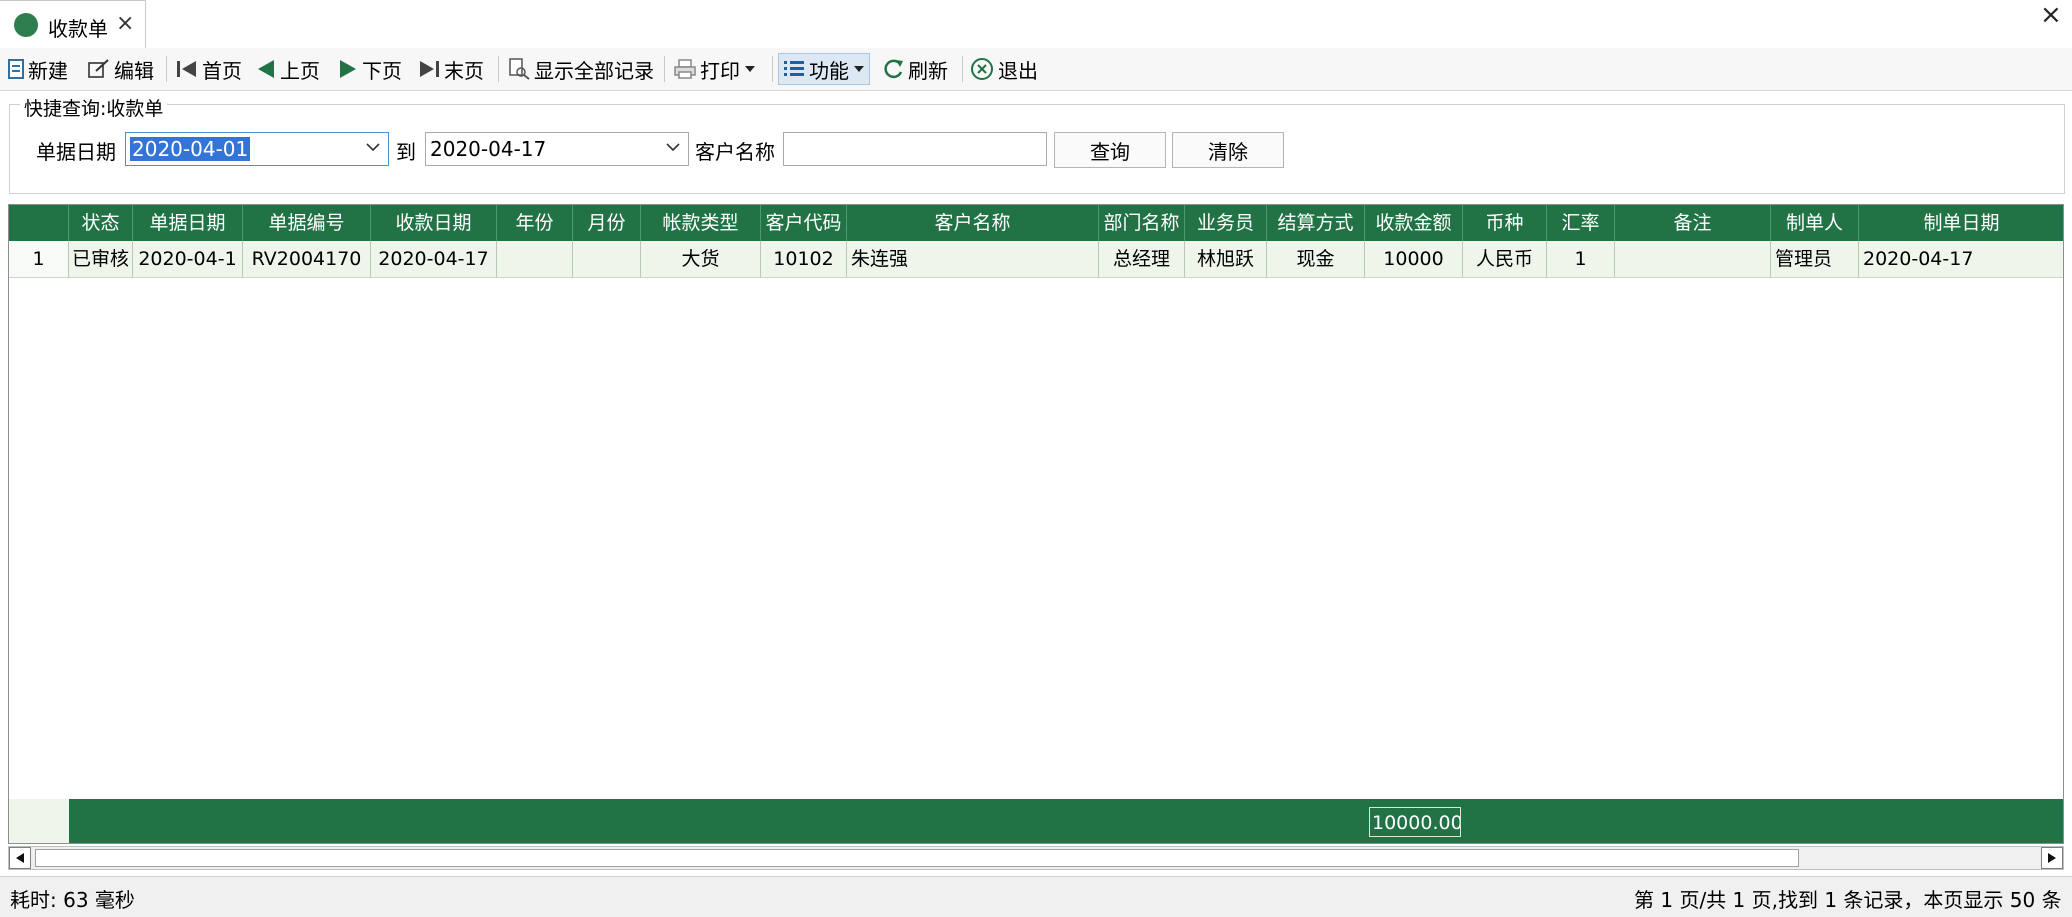  Describe the element at coordinates (973, 223) in the screenshot. I see `column-header: 客户名称` at that location.